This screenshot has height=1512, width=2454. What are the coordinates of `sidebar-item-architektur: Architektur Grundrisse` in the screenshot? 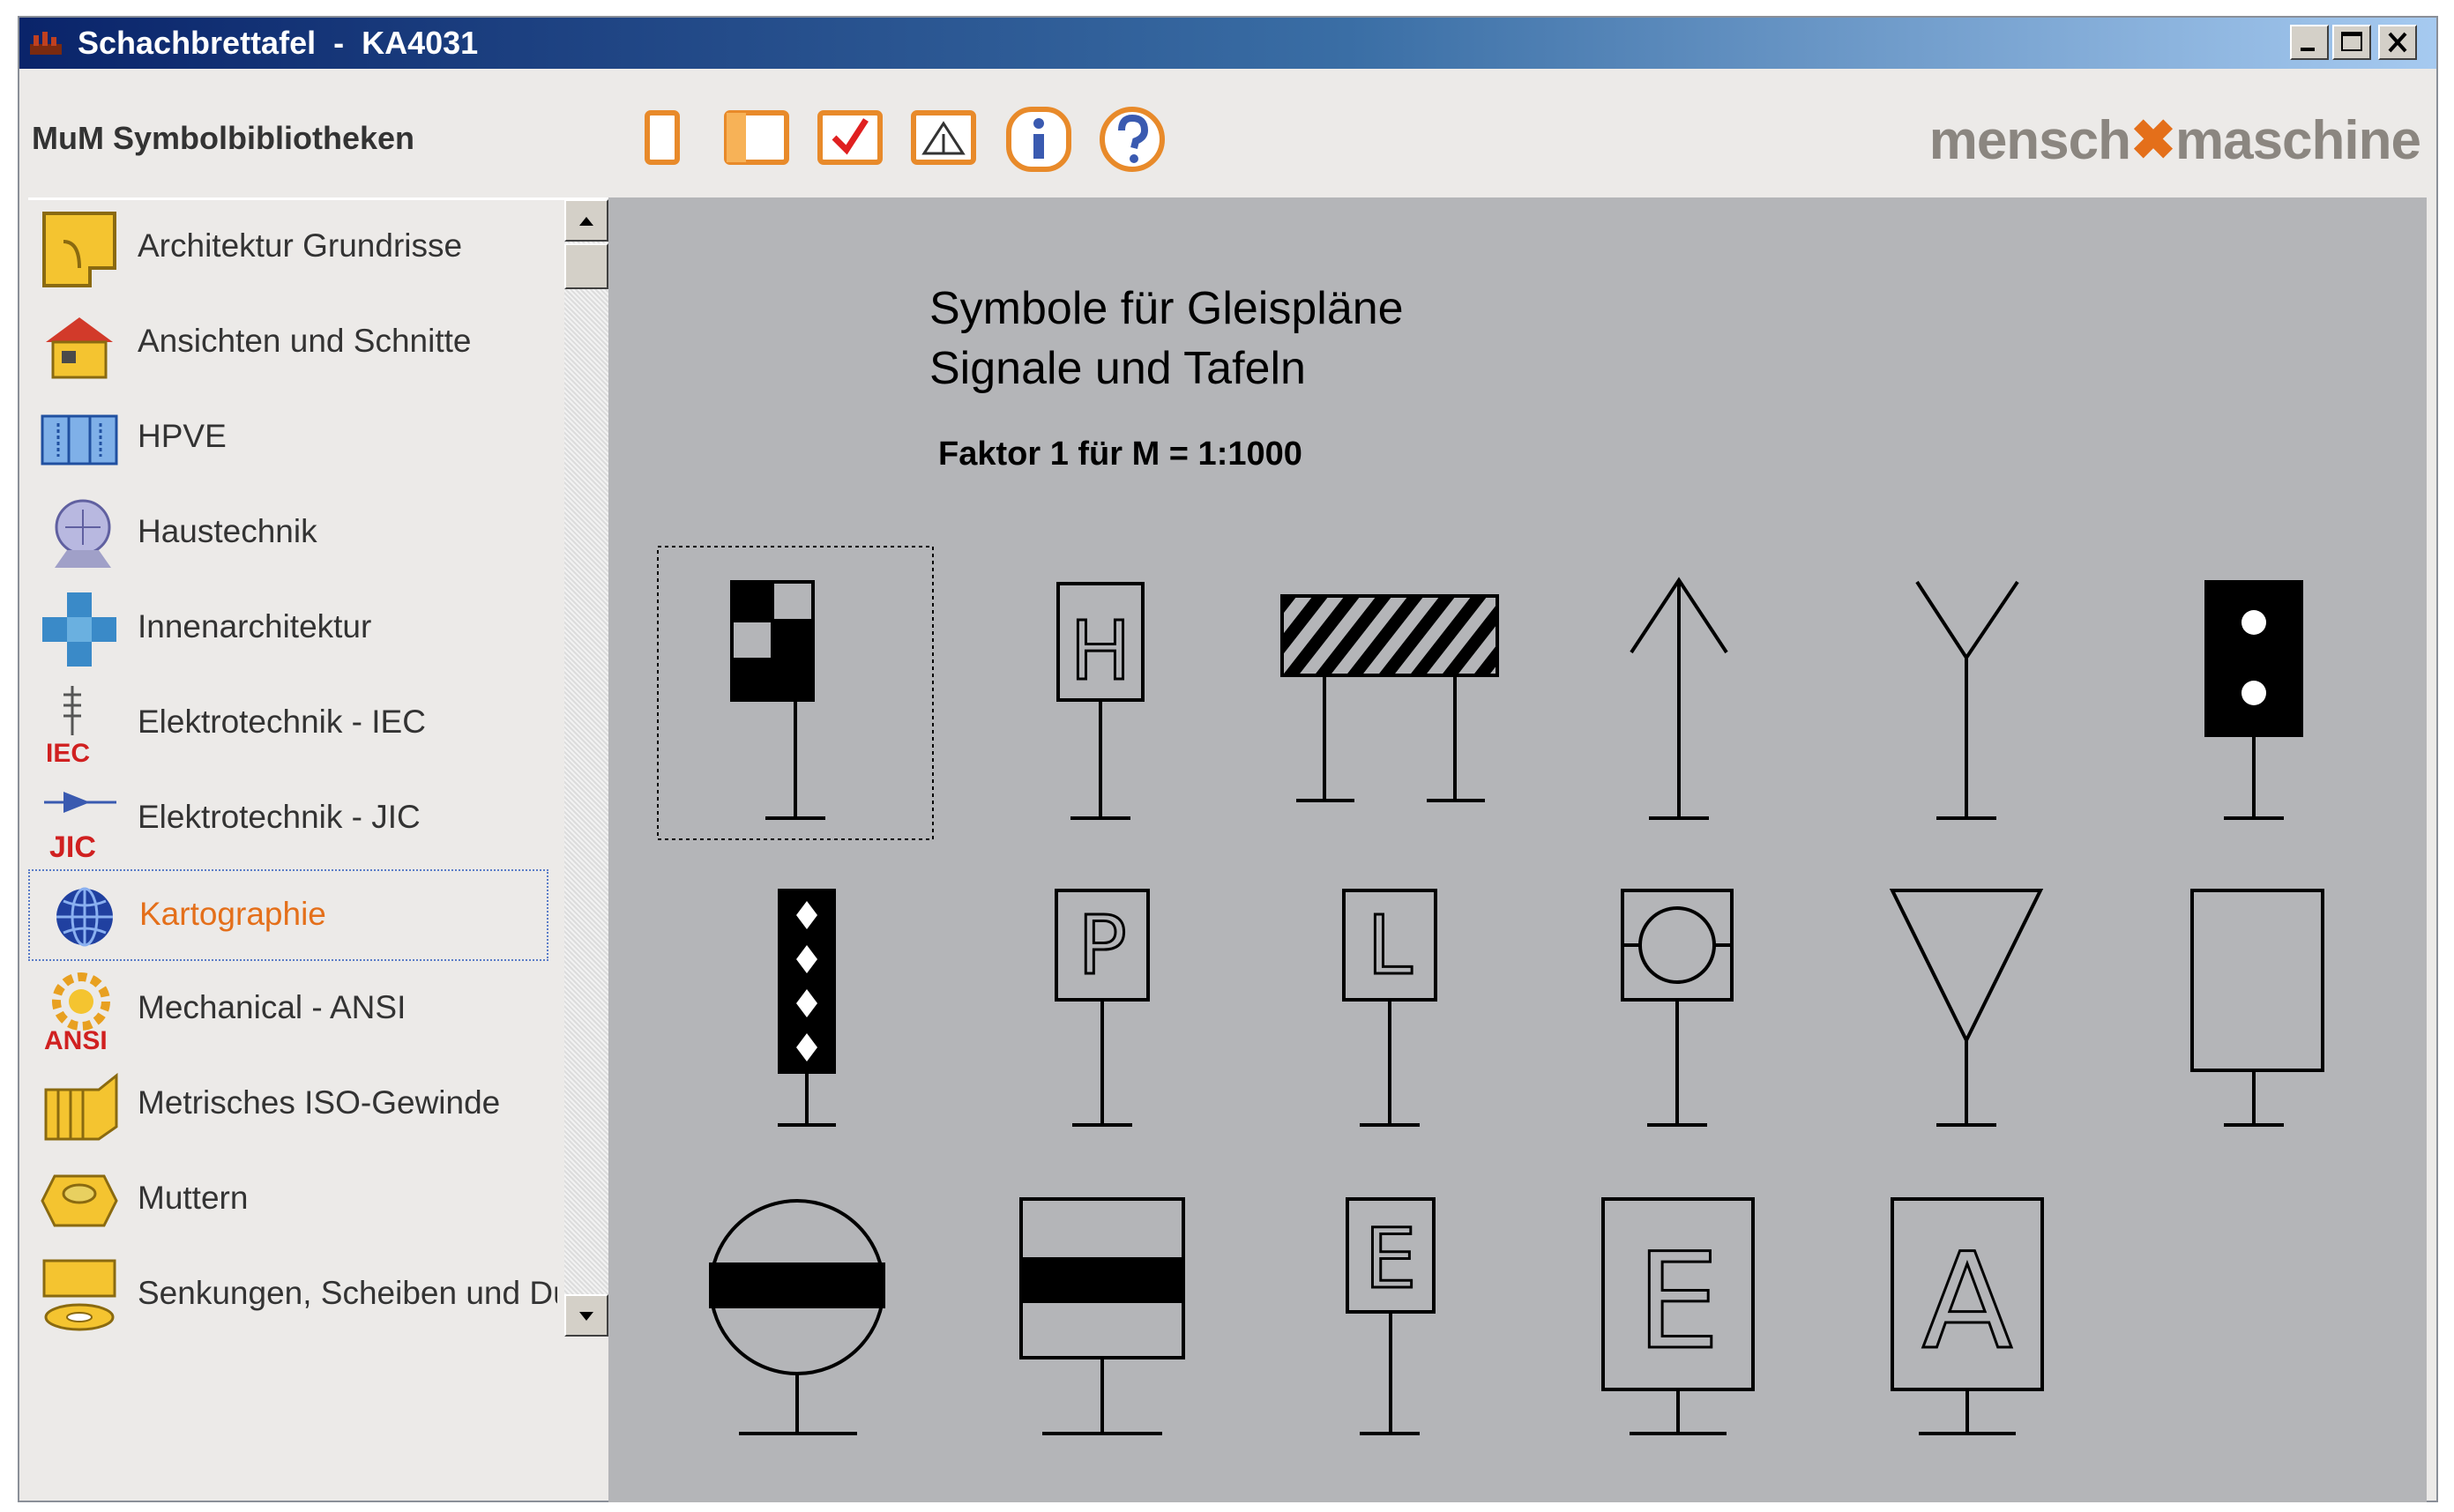 It's located at (288, 248).